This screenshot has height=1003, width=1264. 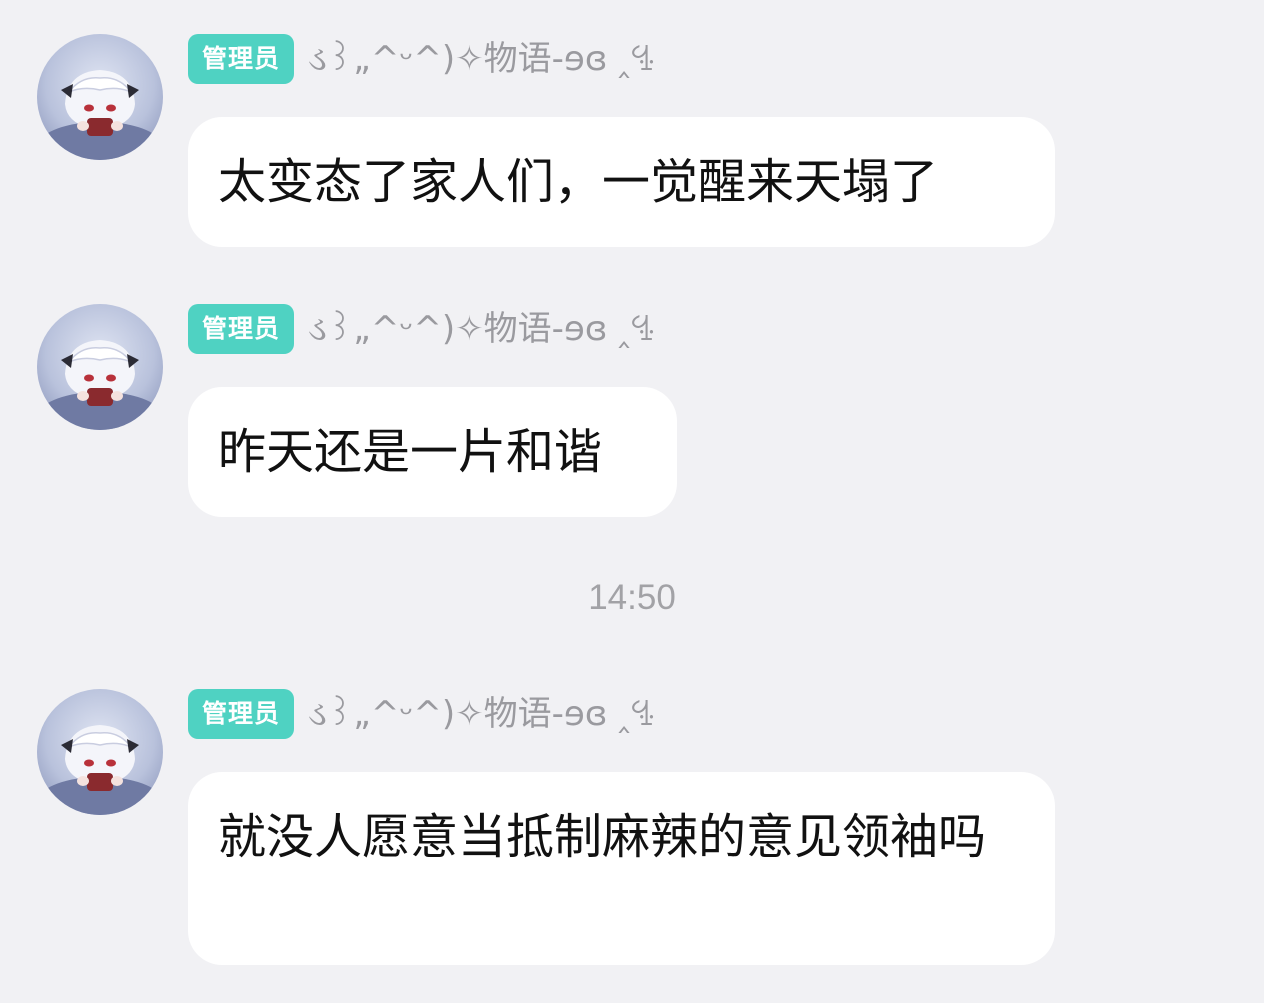 What do you see at coordinates (632, 597) in the screenshot?
I see `timestamp-divider: 14:50` at bounding box center [632, 597].